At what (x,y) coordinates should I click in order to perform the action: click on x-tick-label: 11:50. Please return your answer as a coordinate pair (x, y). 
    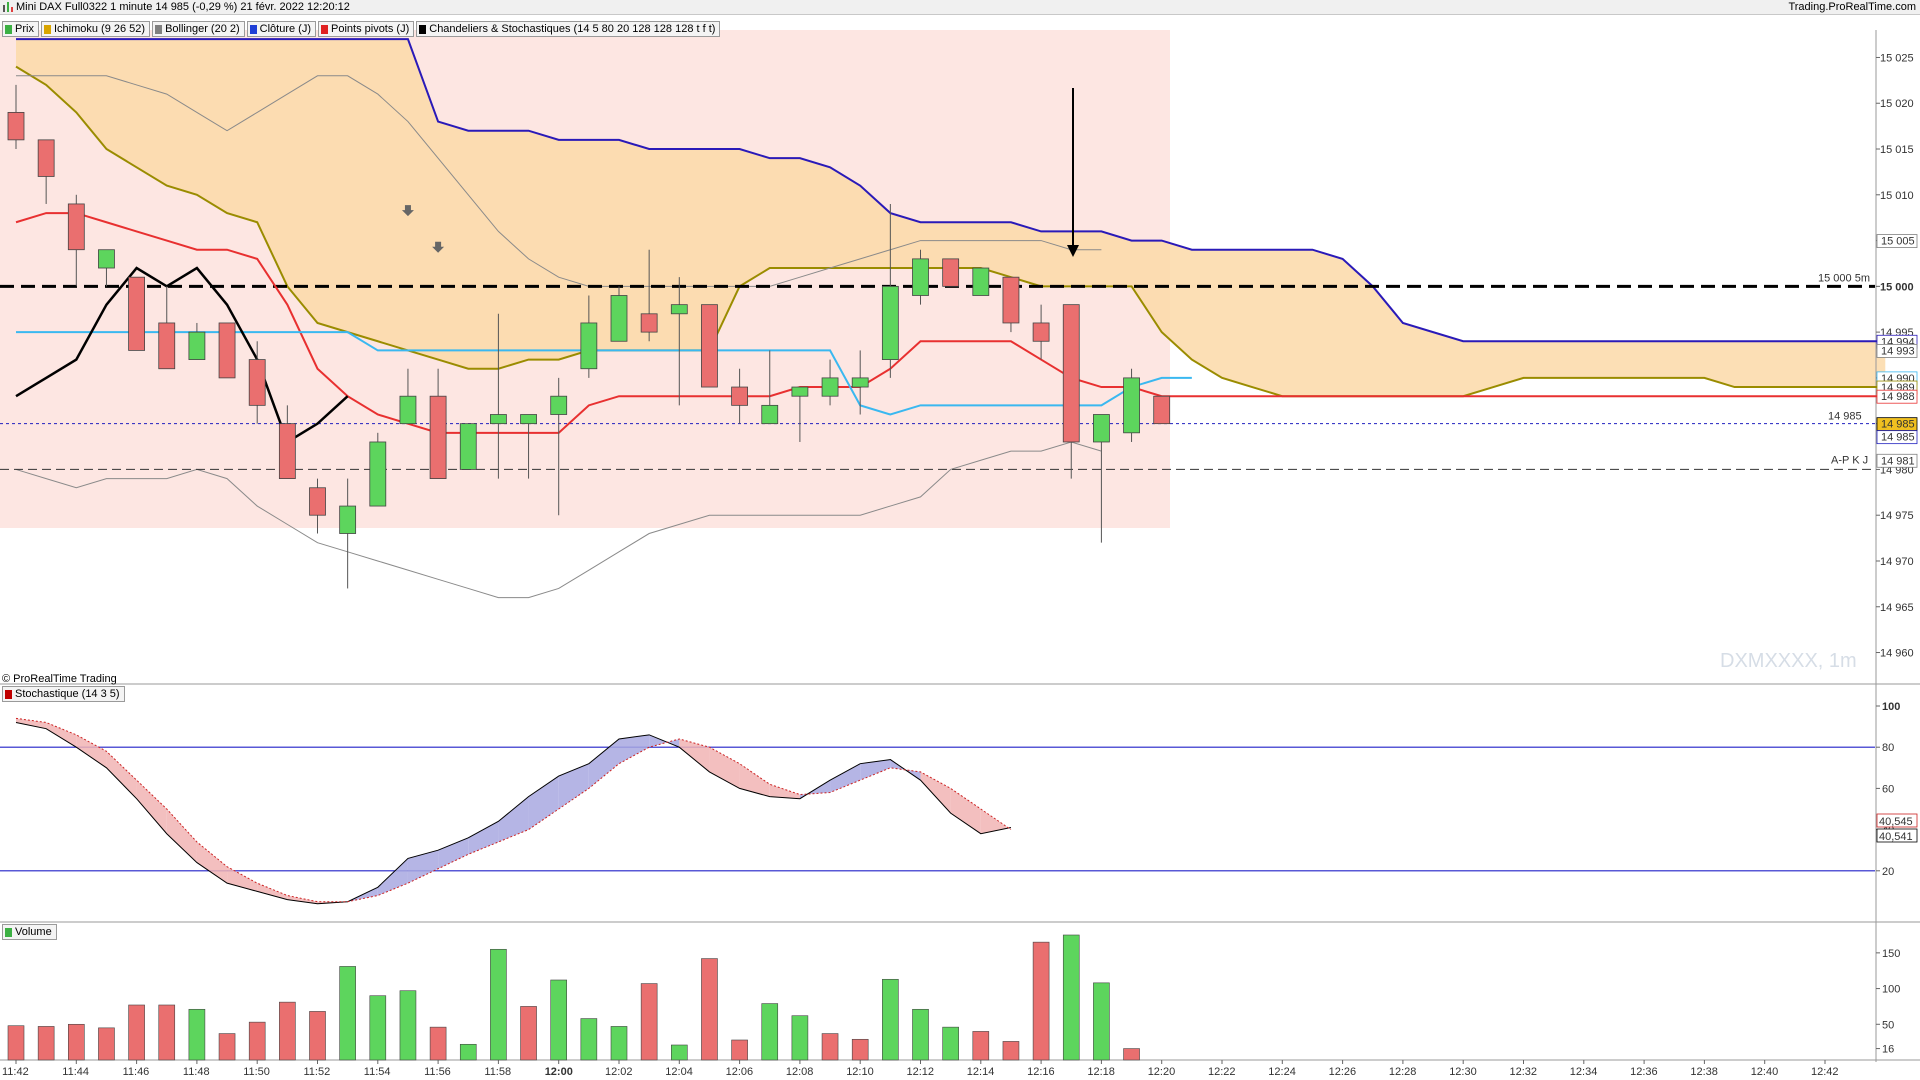
    Looking at the image, I should click on (256, 1072).